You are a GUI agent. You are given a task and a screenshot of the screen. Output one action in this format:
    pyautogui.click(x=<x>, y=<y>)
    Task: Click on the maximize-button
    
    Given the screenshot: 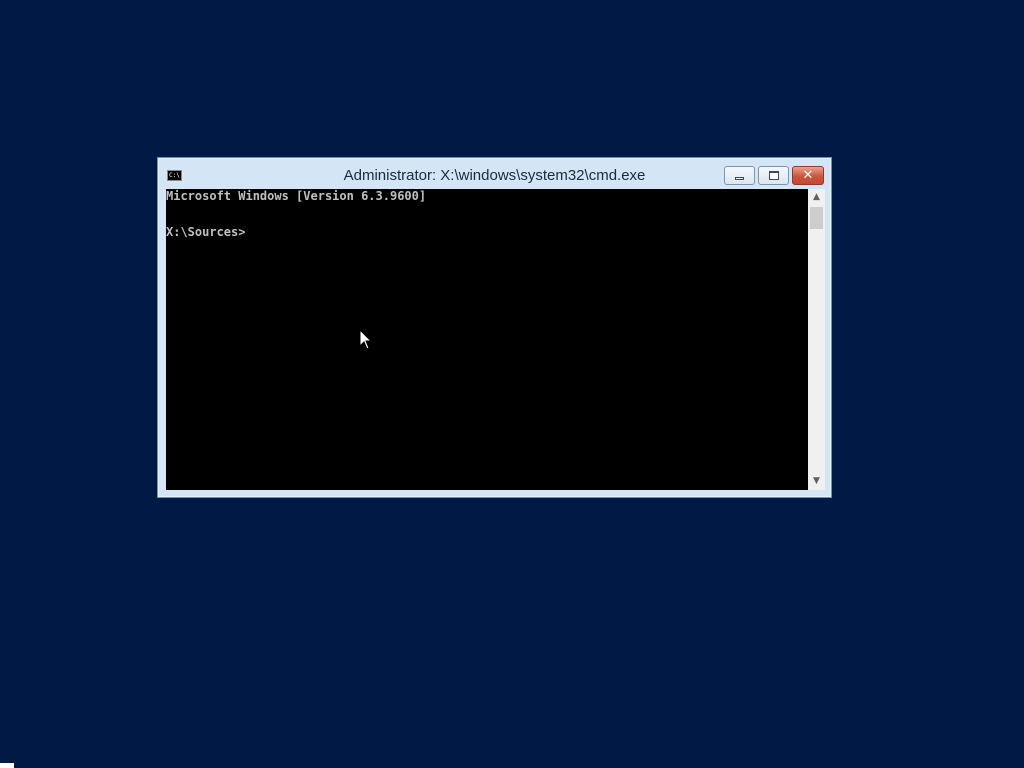 What is the action you would take?
    pyautogui.click(x=773, y=175)
    